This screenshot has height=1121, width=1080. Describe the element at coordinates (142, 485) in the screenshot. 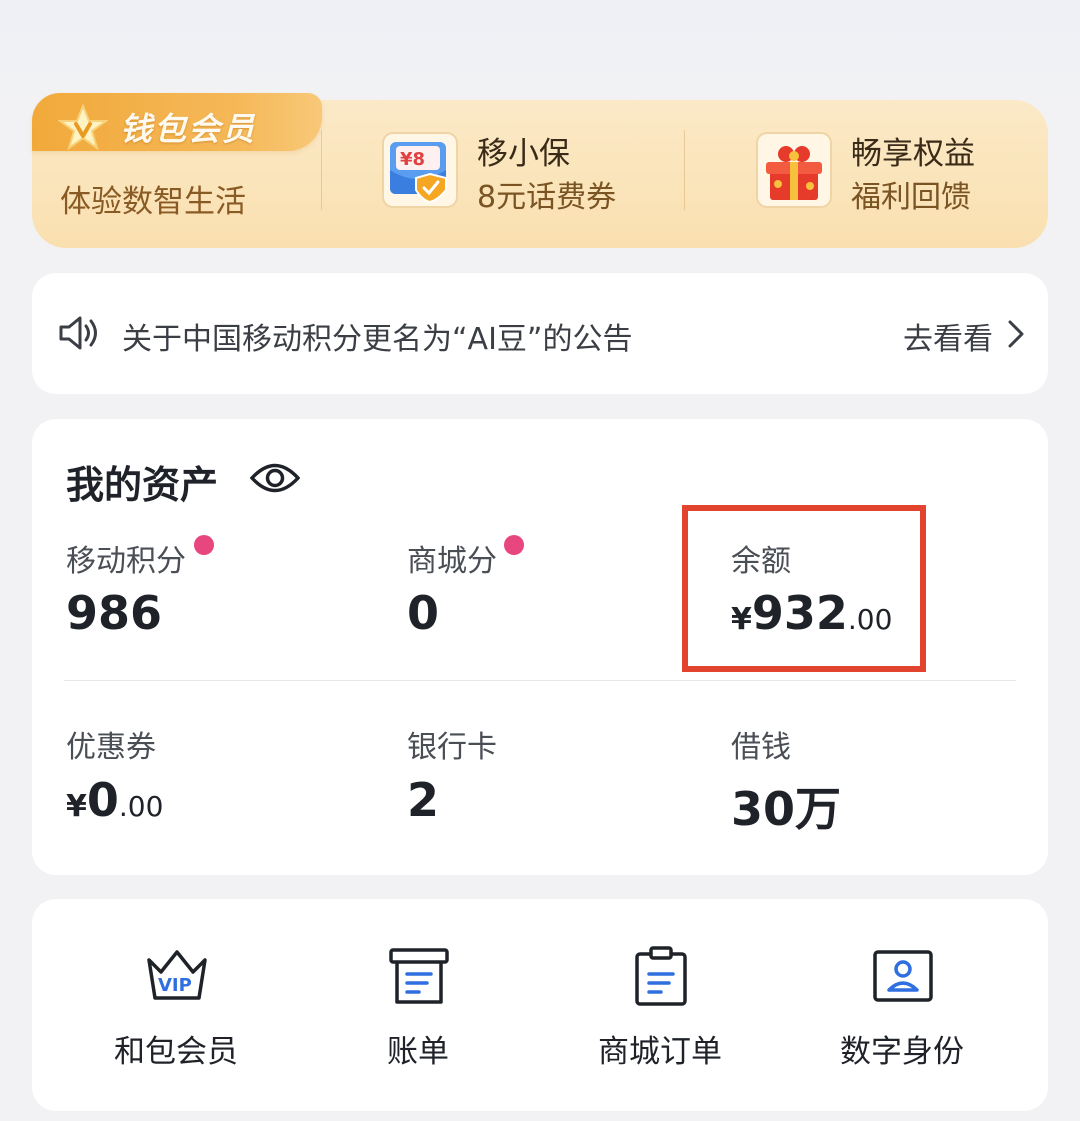

I see `my-assets-title: 我的资产` at that location.